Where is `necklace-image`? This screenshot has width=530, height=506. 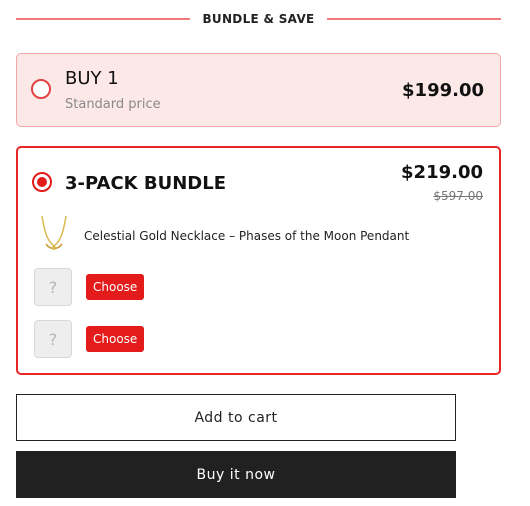
necklace-image is located at coordinates (54, 232).